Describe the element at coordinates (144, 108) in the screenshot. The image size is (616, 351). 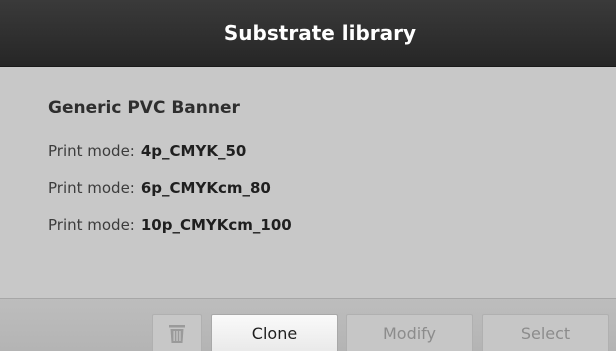
I see `substrate-name: Generic PVC Banner` at that location.